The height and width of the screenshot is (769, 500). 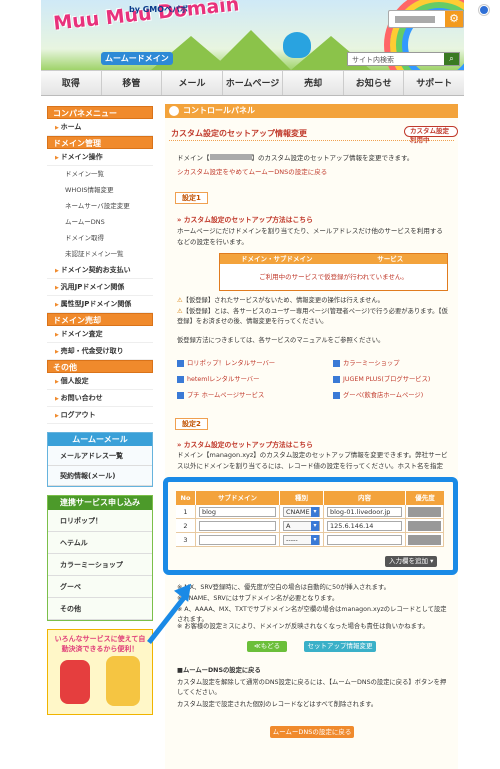 What do you see at coordinates (186, 540) in the screenshot?
I see `row-number: 3` at bounding box center [186, 540].